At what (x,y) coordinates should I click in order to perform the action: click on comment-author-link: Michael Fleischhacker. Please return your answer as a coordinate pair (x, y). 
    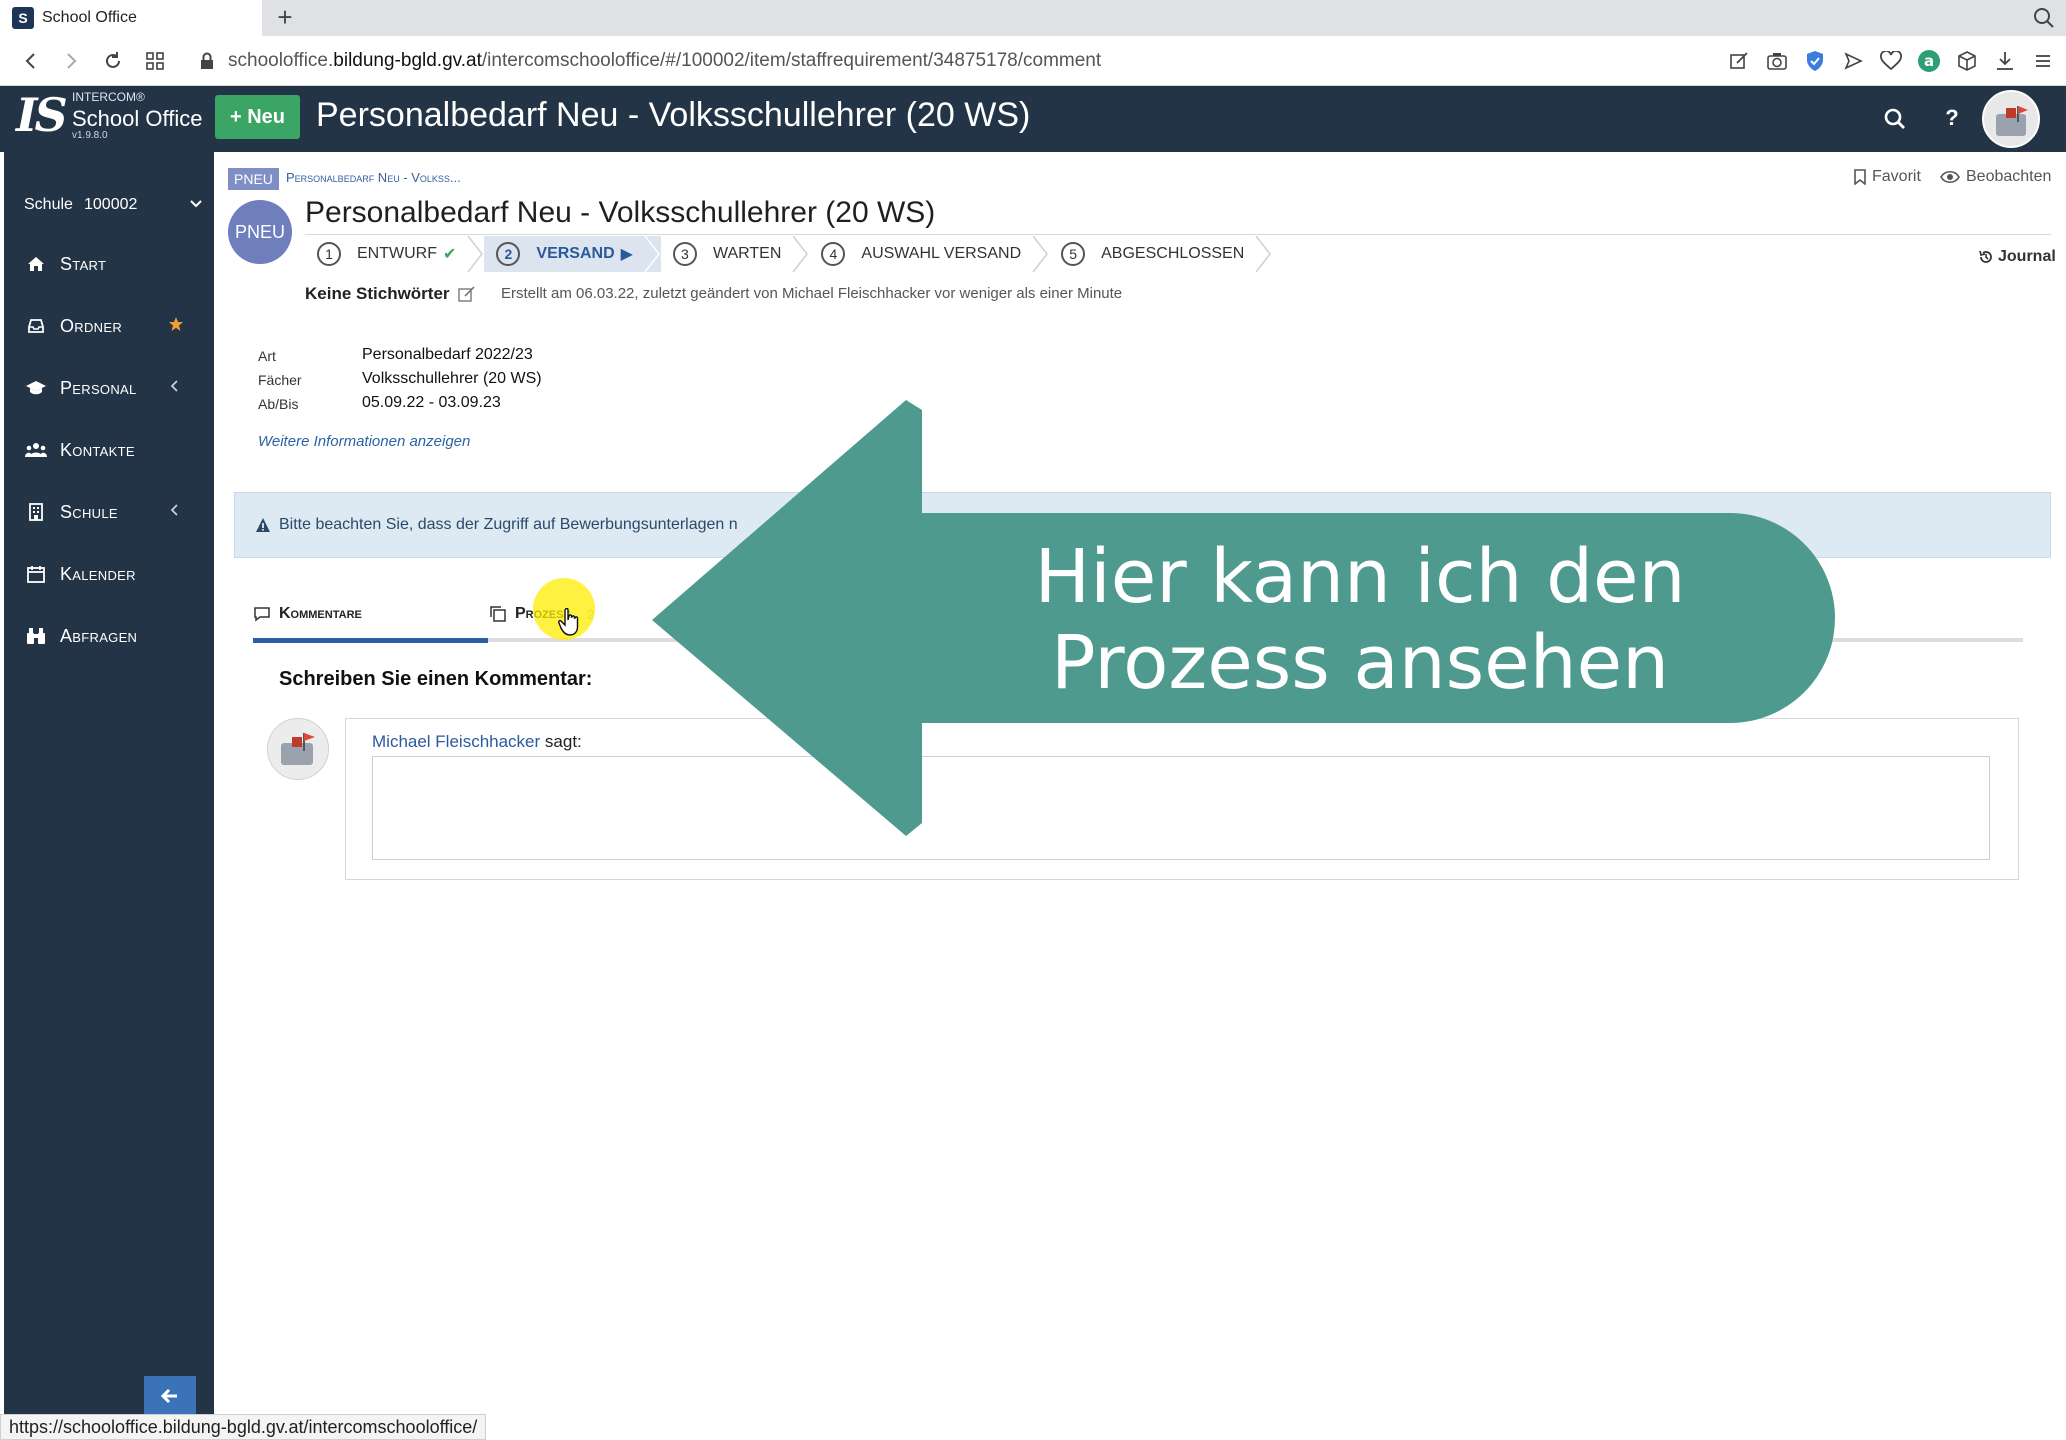
    Looking at the image, I should click on (456, 741).